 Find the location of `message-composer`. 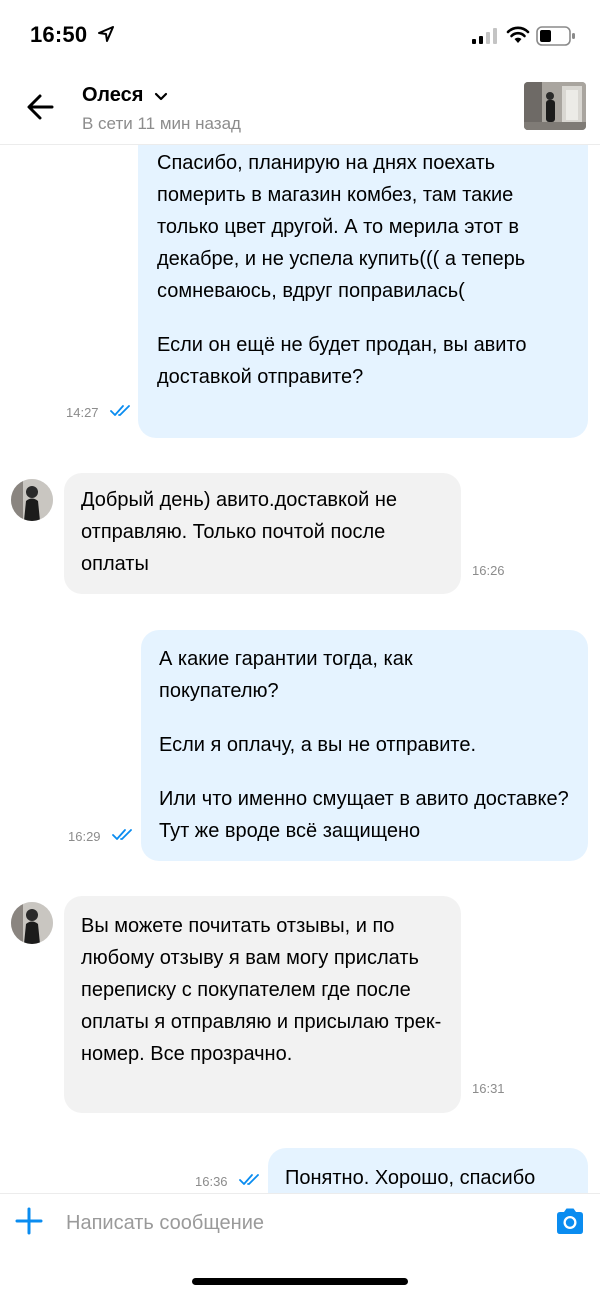

message-composer is located at coordinates (300, 1222).